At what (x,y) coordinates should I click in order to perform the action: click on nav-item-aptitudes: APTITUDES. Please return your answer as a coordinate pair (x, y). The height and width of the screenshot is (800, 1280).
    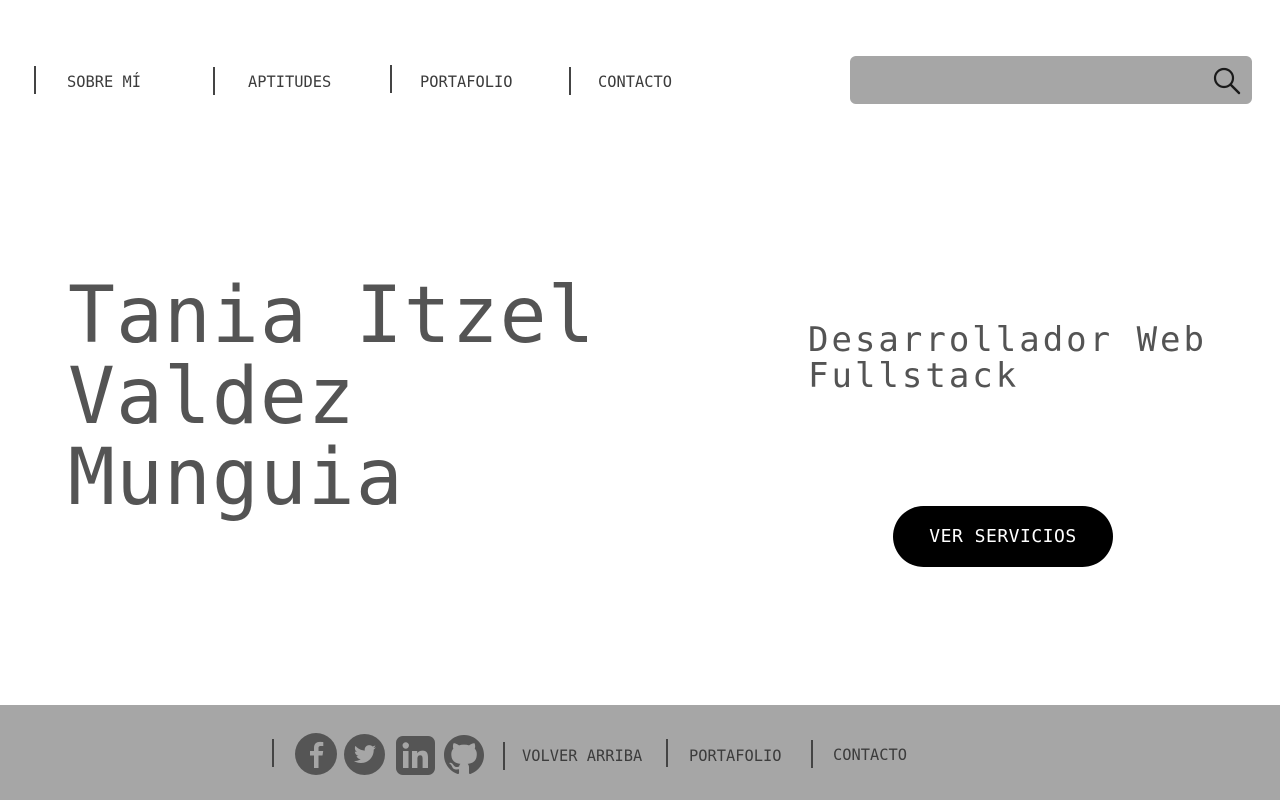
    Looking at the image, I should click on (289, 81).